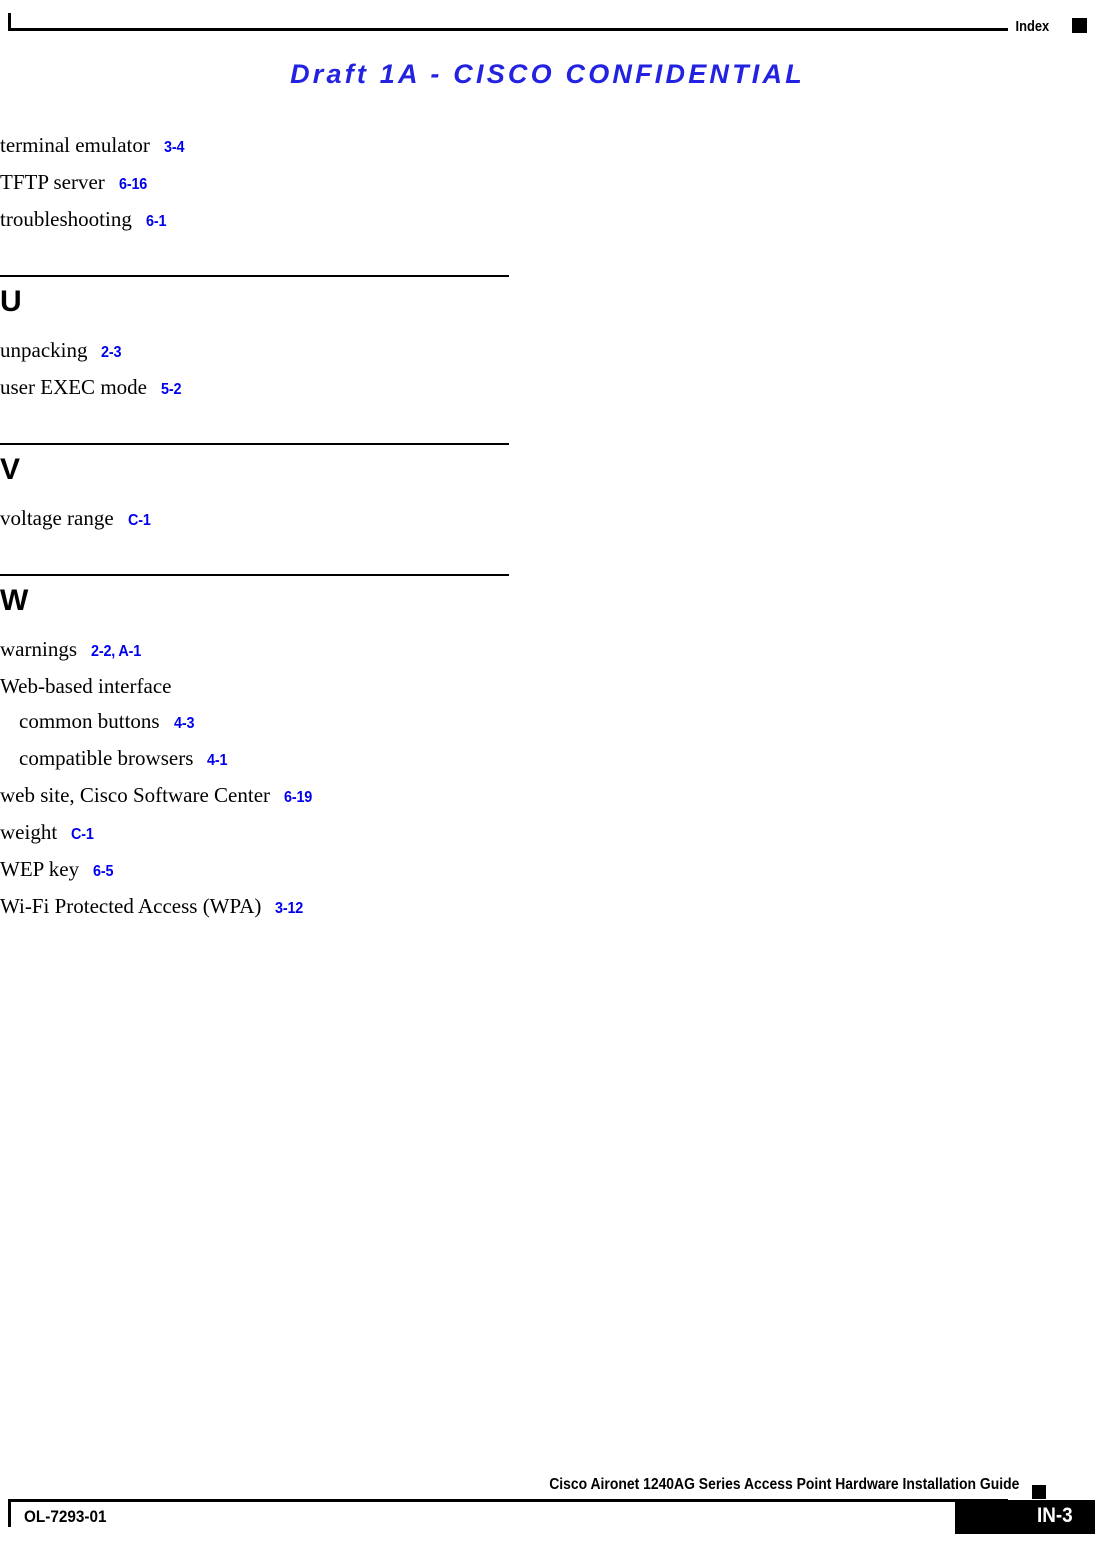 The width and height of the screenshot is (1095, 1547). Describe the element at coordinates (10, 469) in the screenshot. I see `section-letter-heading: V` at that location.